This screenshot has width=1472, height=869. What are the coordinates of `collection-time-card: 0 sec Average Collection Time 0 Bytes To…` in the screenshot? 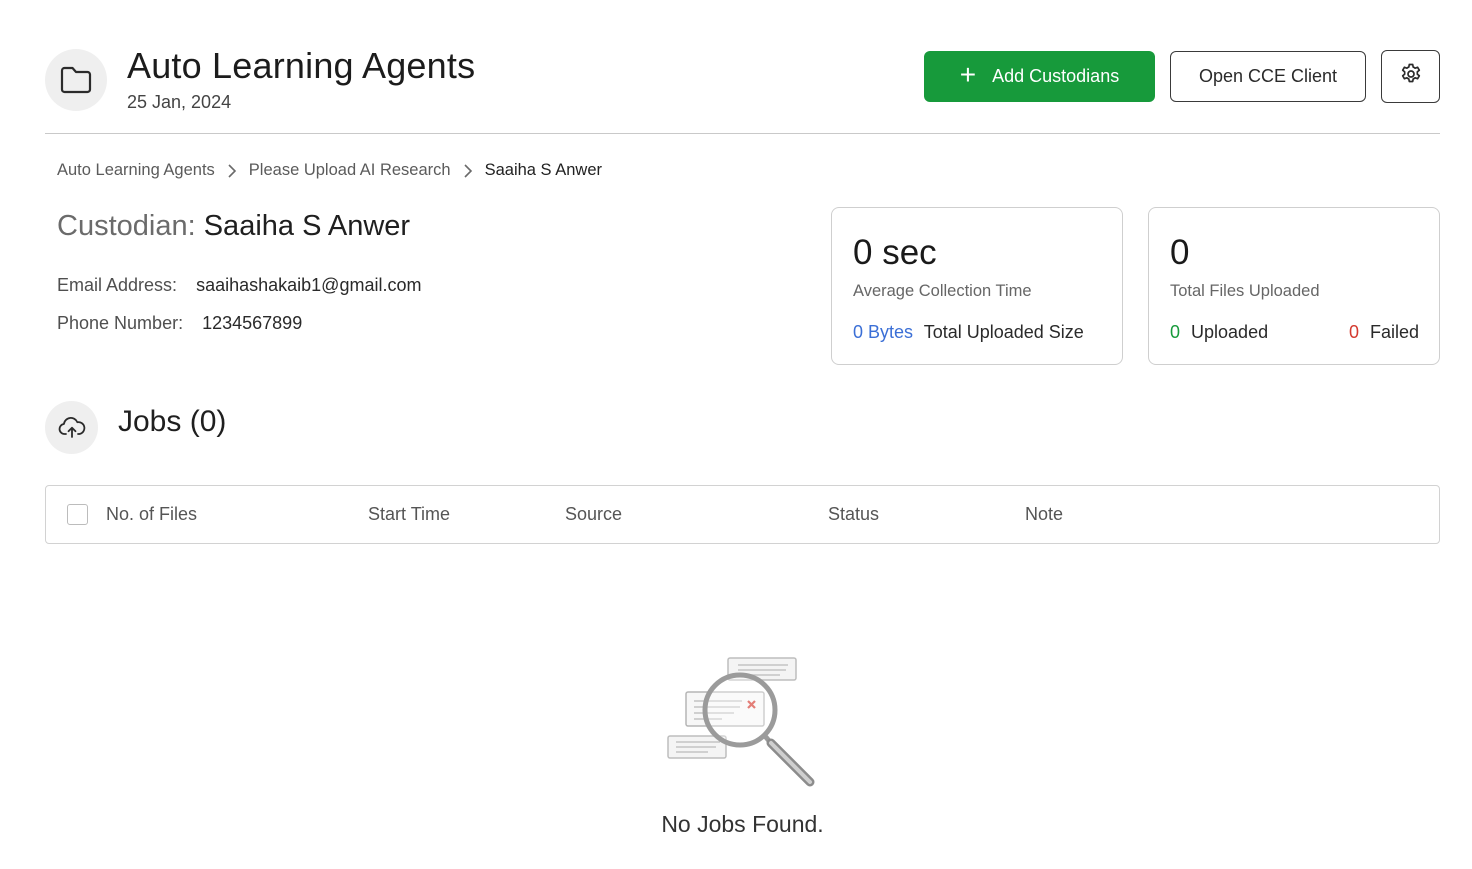 It's located at (977, 286).